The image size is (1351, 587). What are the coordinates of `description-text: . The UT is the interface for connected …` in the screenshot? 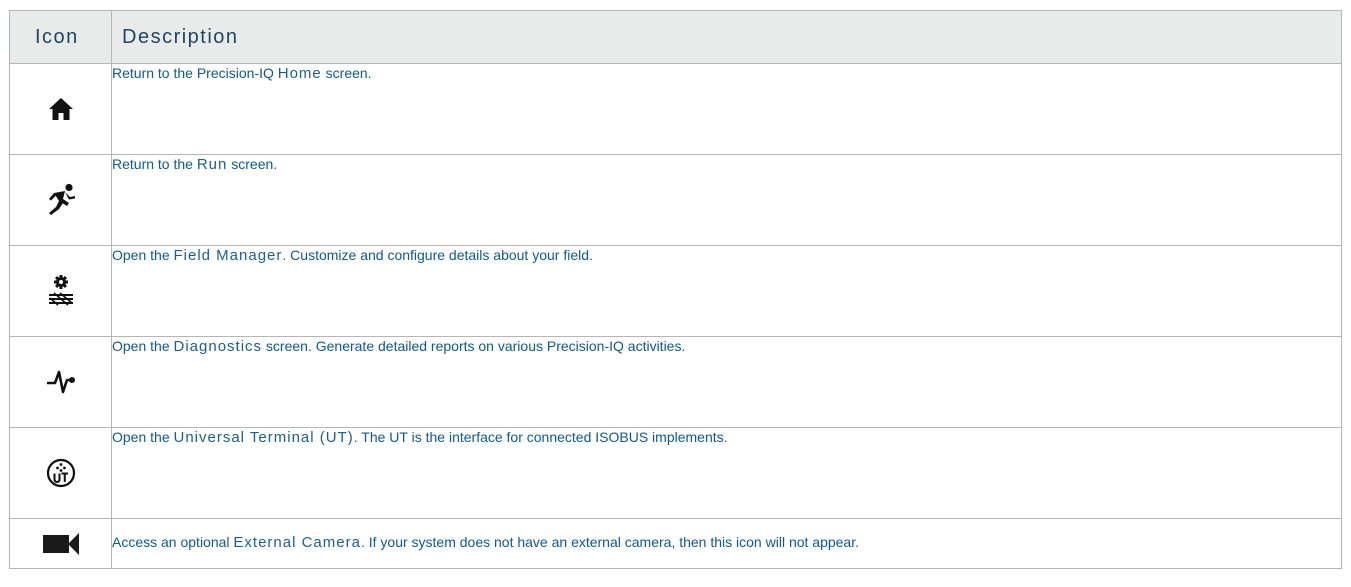 It's located at (540, 437).